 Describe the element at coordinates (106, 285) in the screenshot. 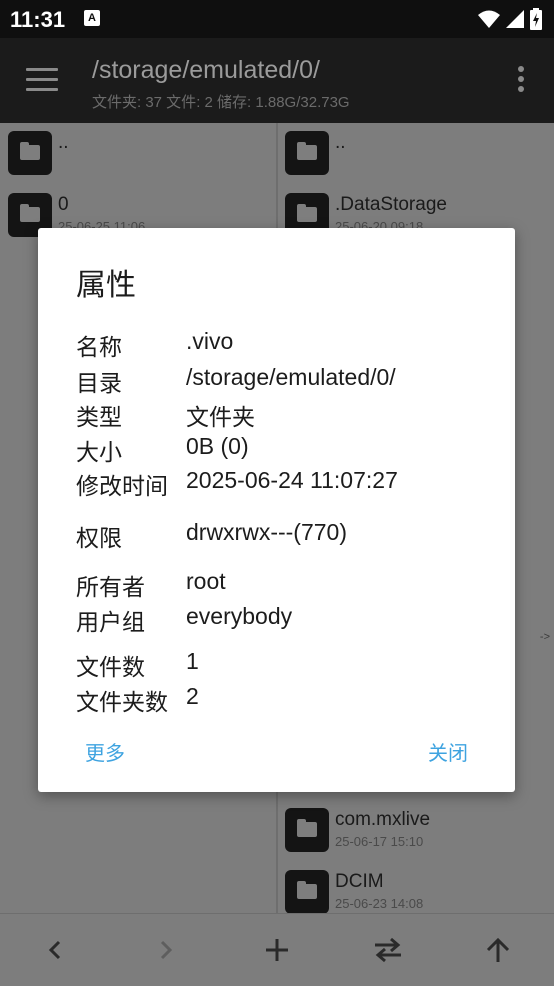

I see `dialog-title: 属性` at that location.